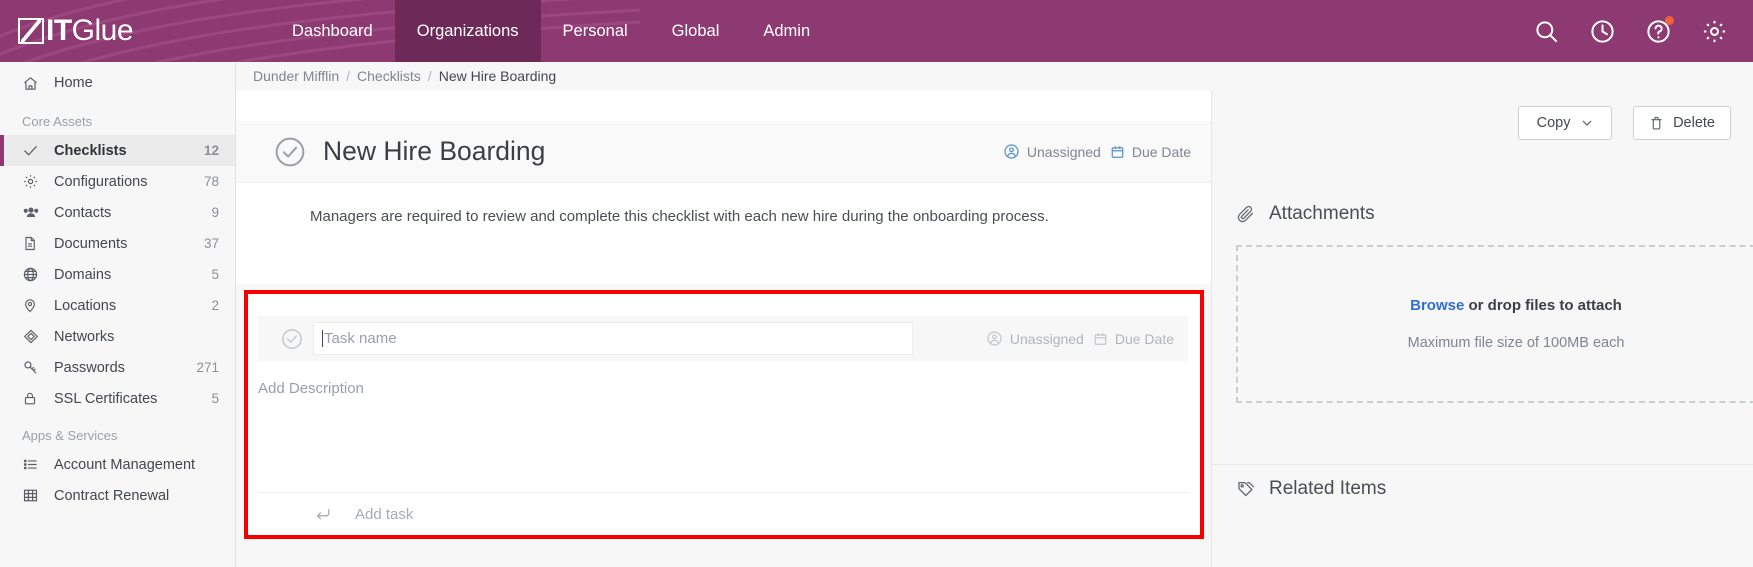 The height and width of the screenshot is (567, 1753). I want to click on nav-label: Admin, so click(787, 30).